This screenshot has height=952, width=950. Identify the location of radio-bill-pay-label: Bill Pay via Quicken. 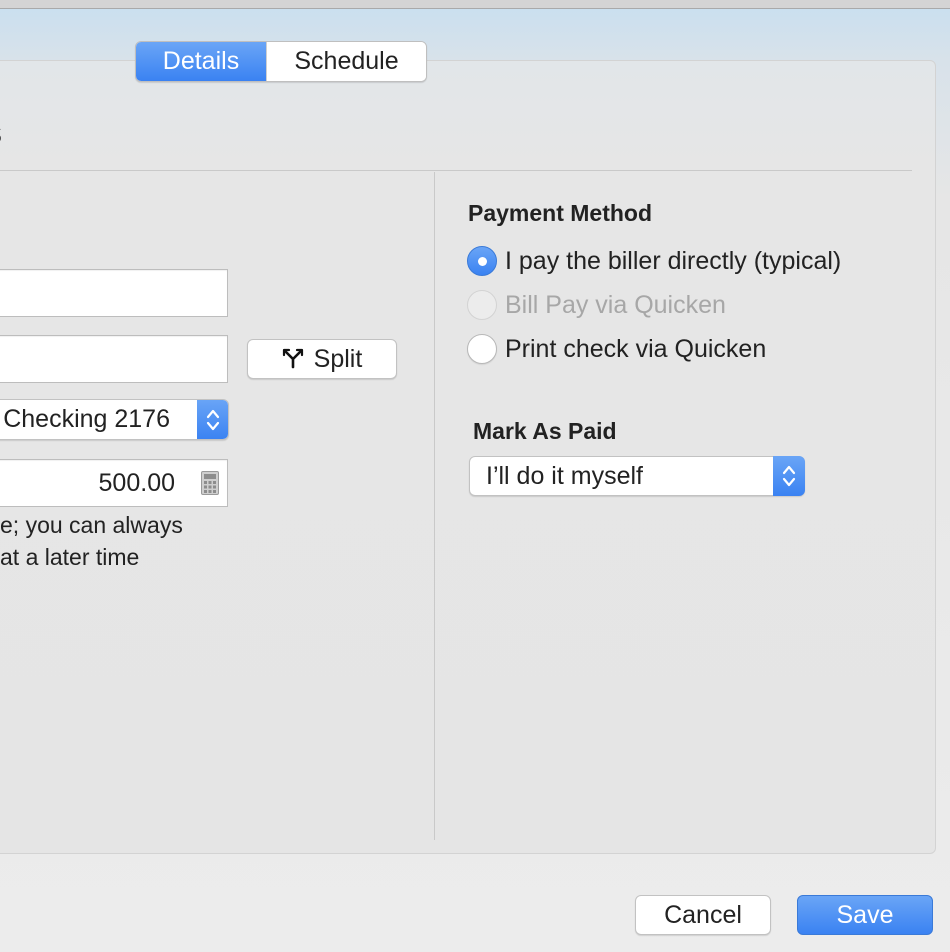
(615, 304).